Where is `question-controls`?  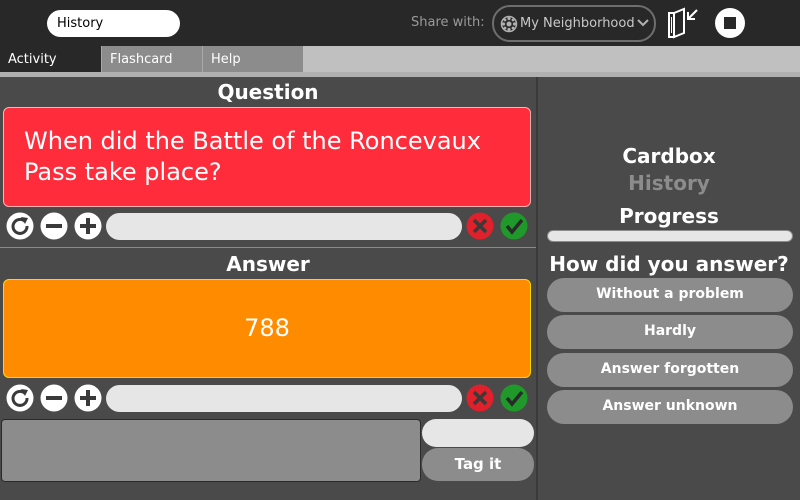
question-controls is located at coordinates (268, 226).